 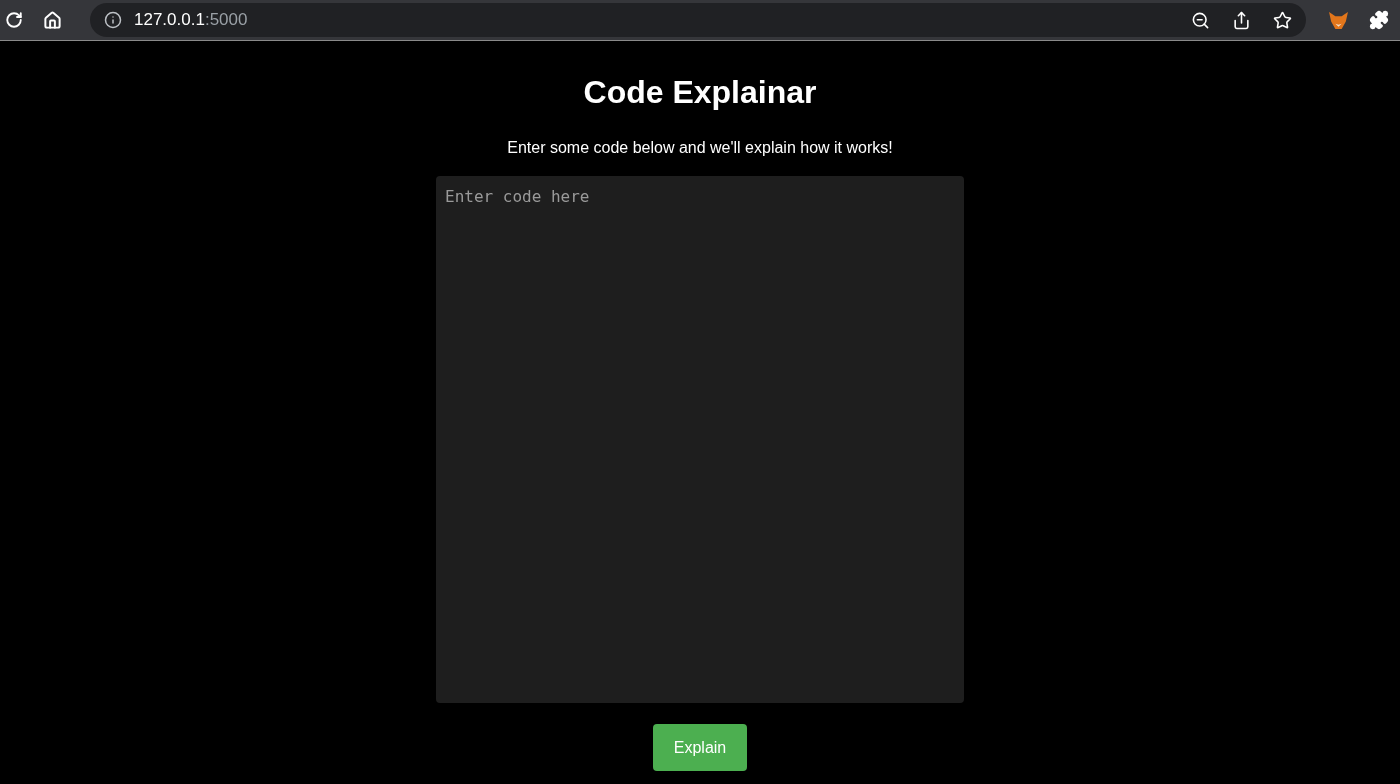 I want to click on share-icon, so click(x=1241, y=20).